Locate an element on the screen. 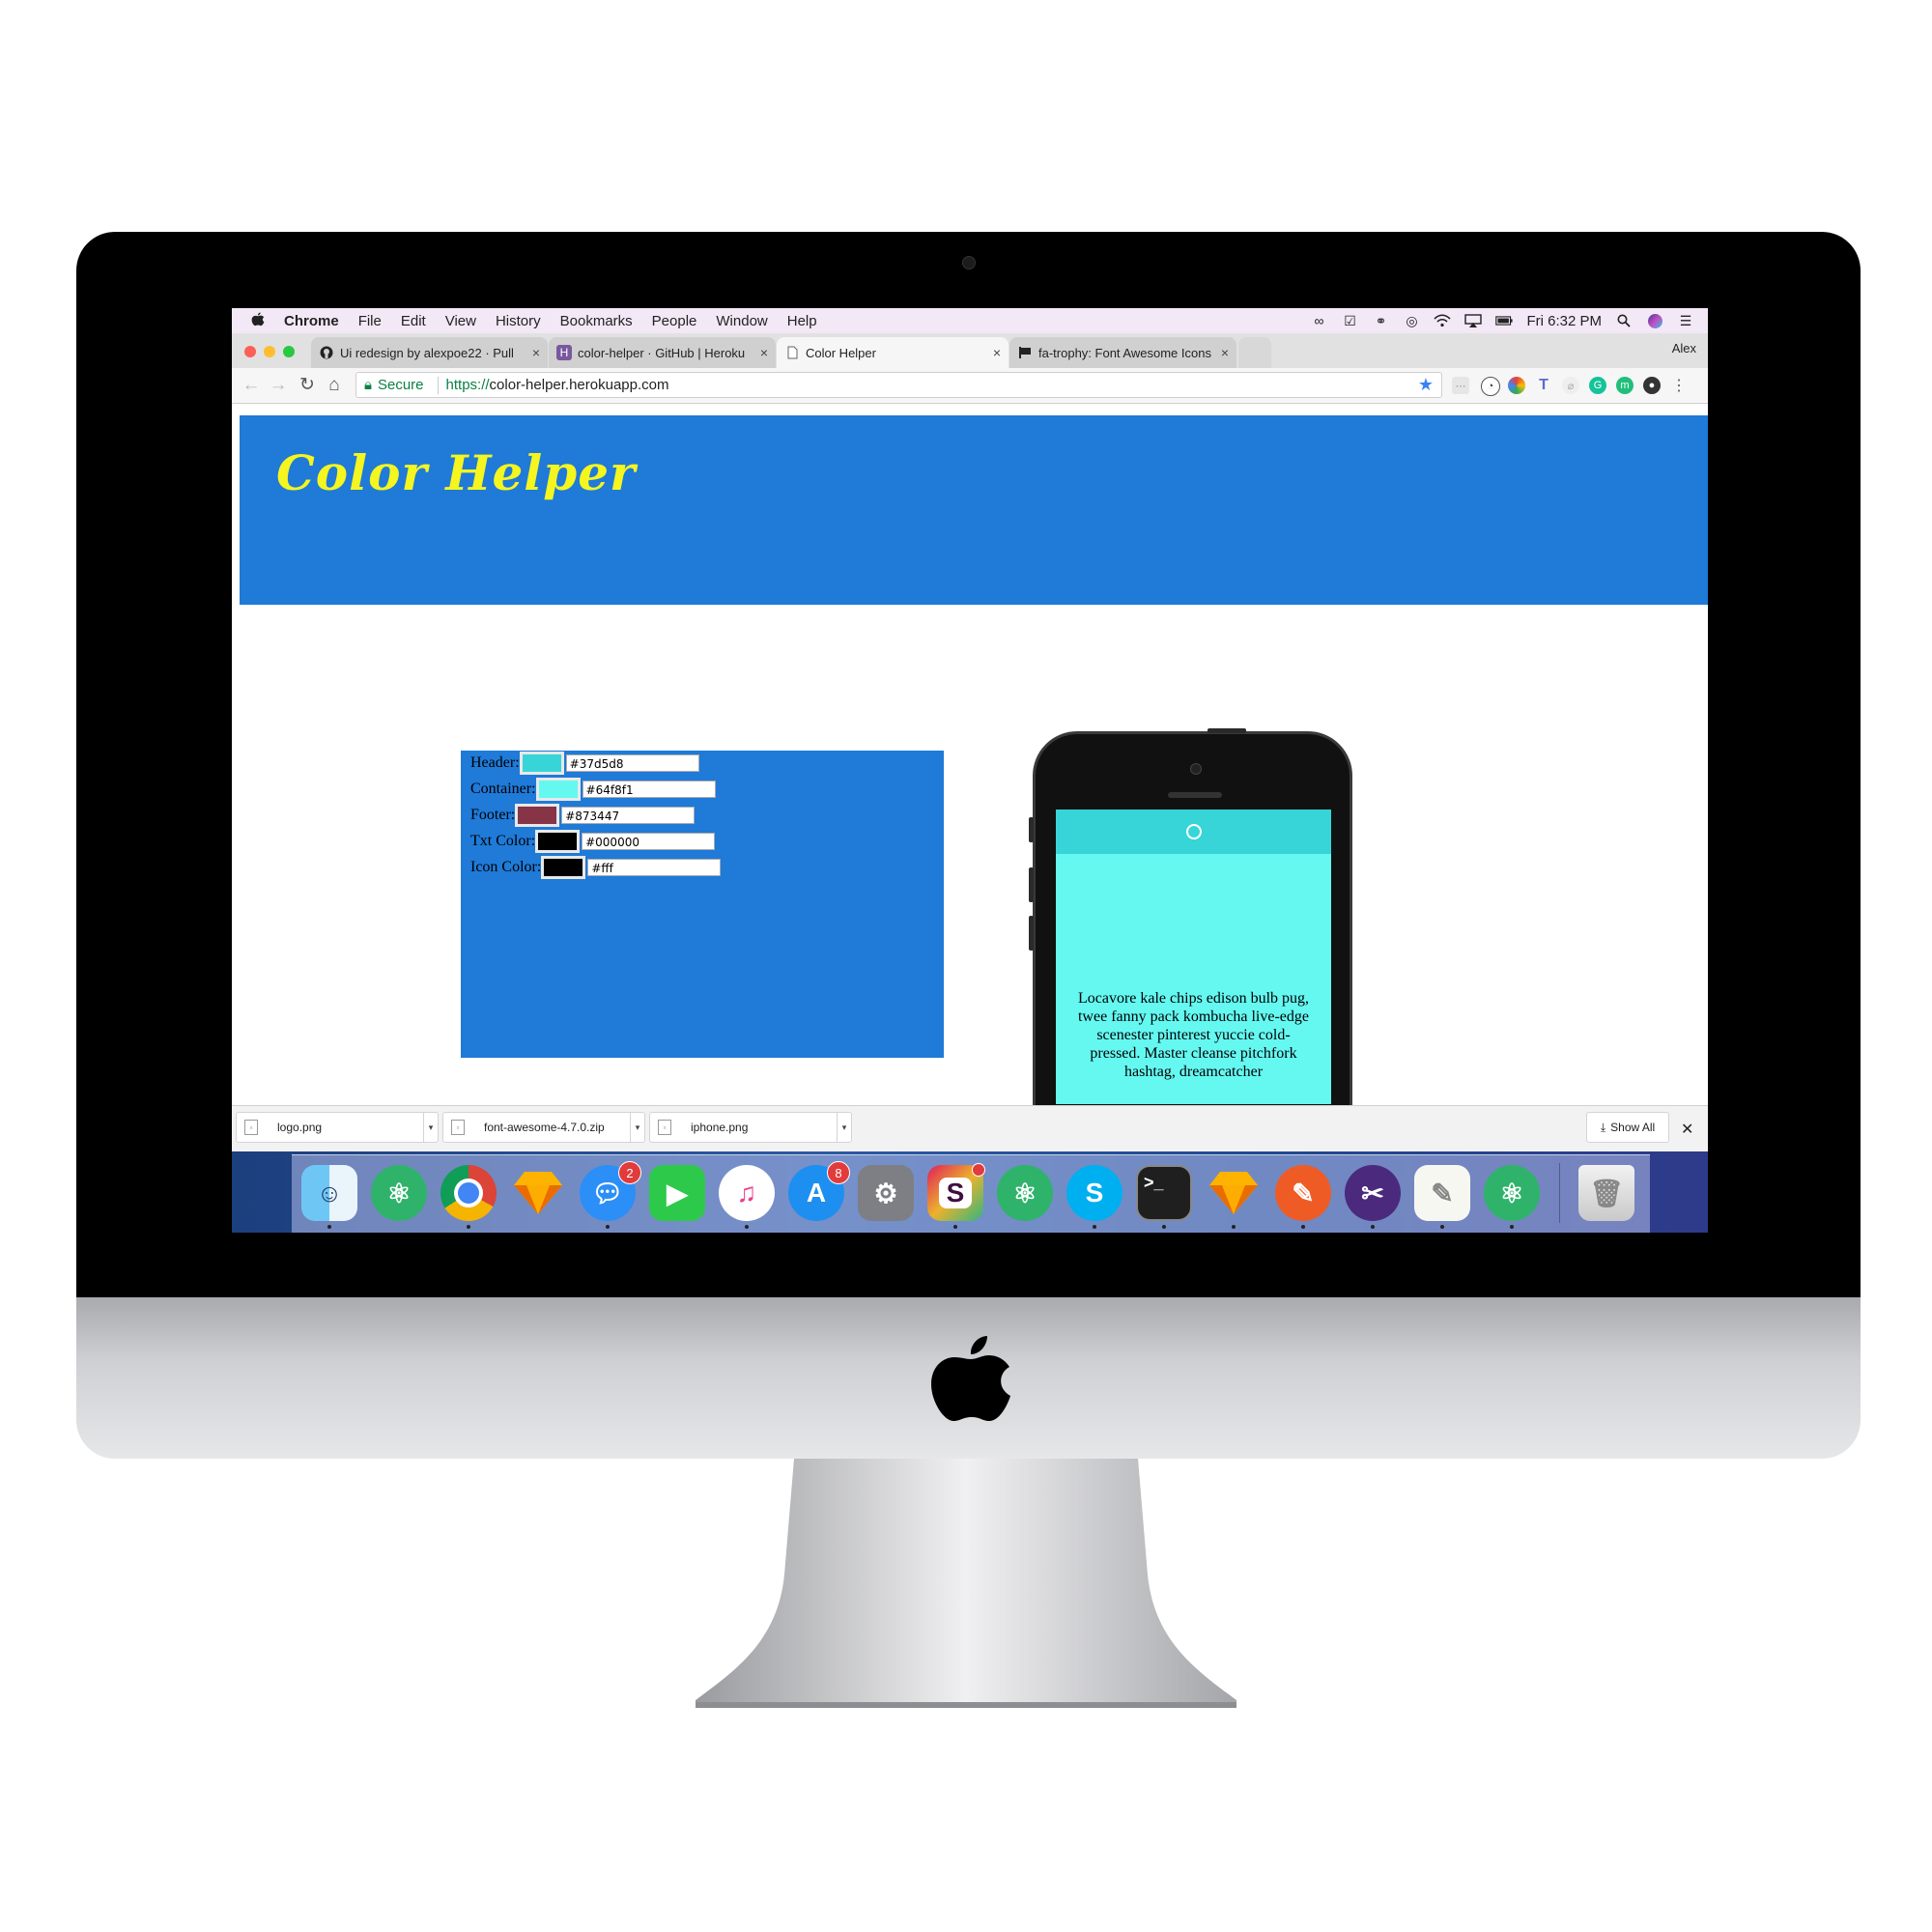 The height and width of the screenshot is (1932, 1932). show-all-button: ⤓ Show All is located at coordinates (1627, 1127).